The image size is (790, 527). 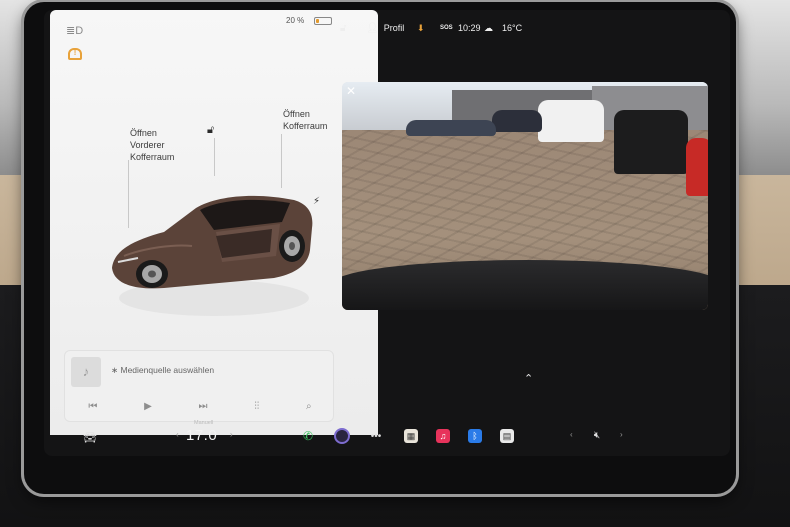 I want to click on camera-parked-row, so click(x=451, y=128).